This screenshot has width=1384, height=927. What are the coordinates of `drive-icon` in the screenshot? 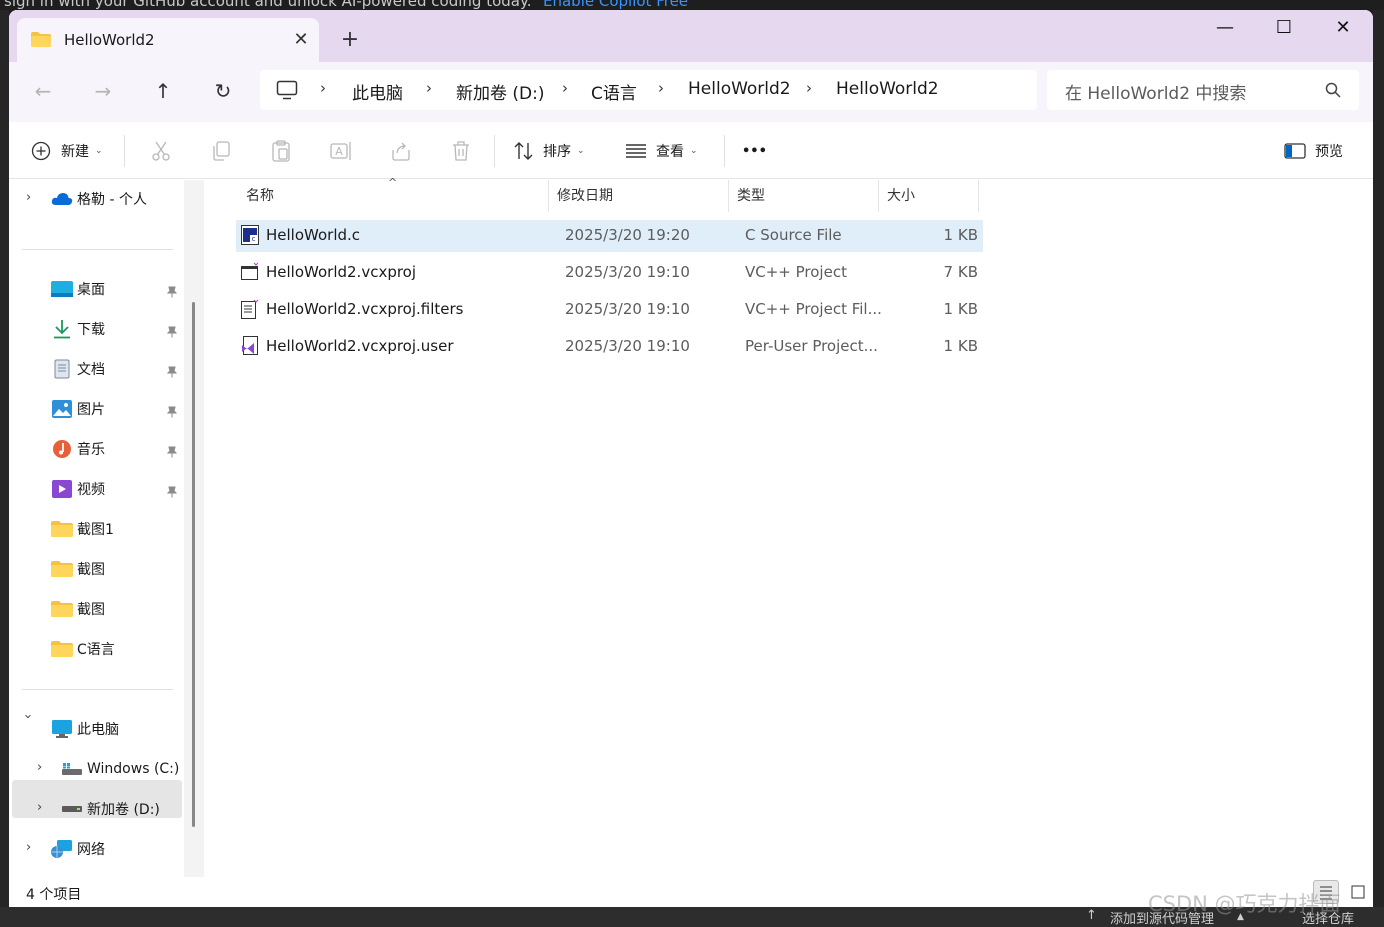 It's located at (72, 809).